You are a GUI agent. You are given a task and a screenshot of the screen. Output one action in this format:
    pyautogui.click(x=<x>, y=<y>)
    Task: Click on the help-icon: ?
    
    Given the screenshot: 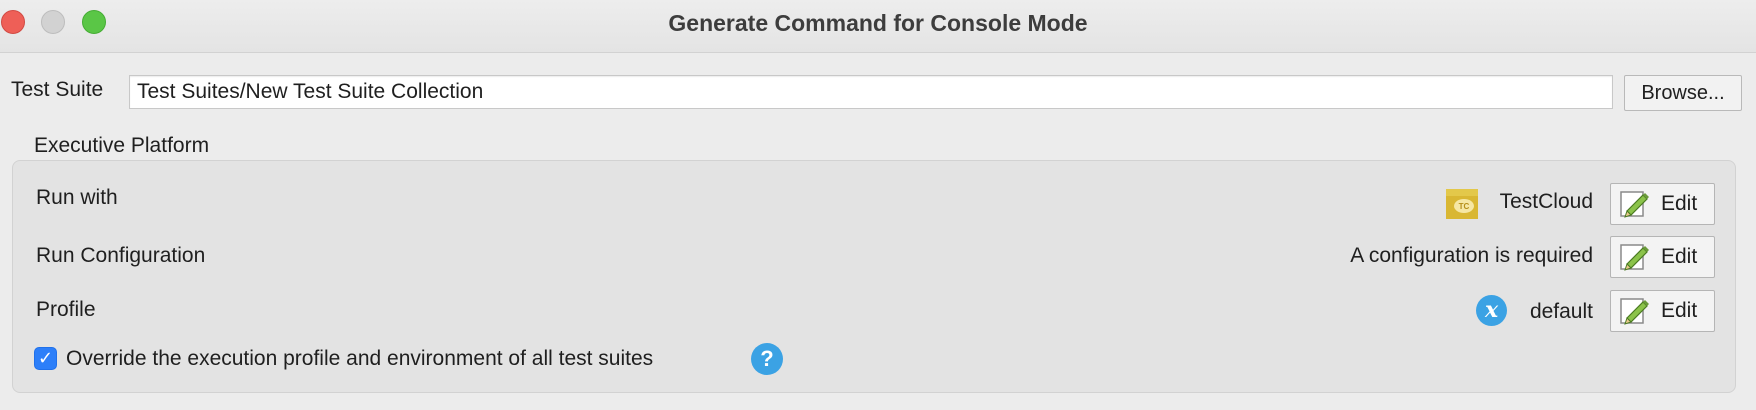 What is the action you would take?
    pyautogui.click(x=767, y=359)
    